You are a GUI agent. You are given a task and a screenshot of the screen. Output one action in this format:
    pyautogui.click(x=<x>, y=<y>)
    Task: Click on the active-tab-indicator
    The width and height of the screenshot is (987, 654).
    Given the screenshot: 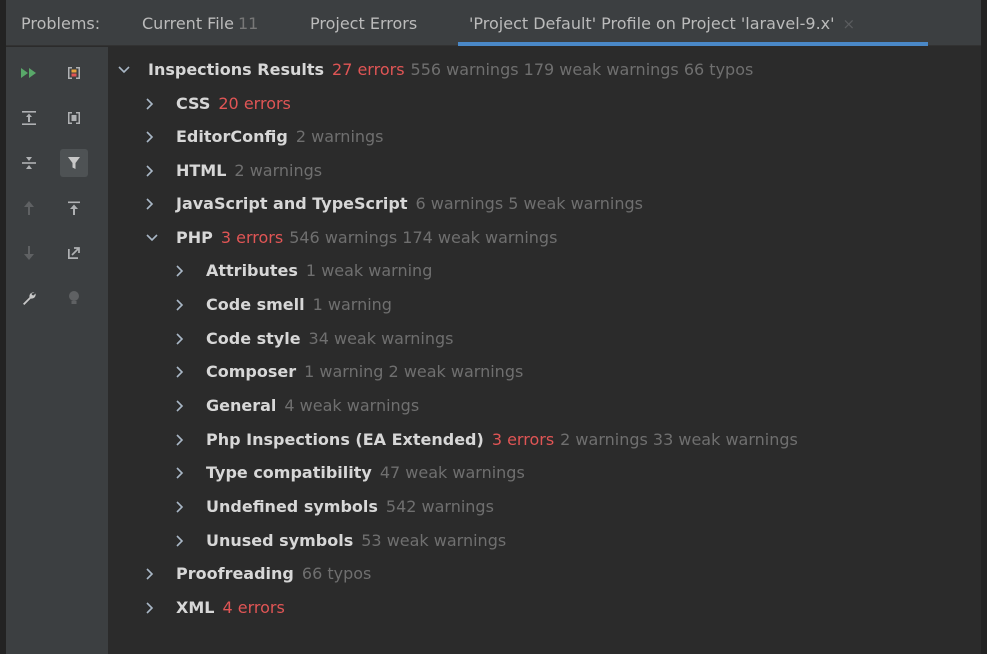 What is the action you would take?
    pyautogui.click(x=693, y=44)
    